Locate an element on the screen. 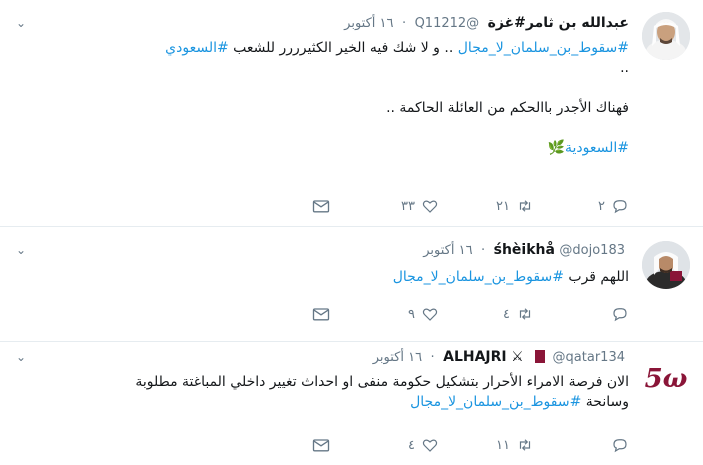  leaf-emoji: 🌿 is located at coordinates (556, 148).